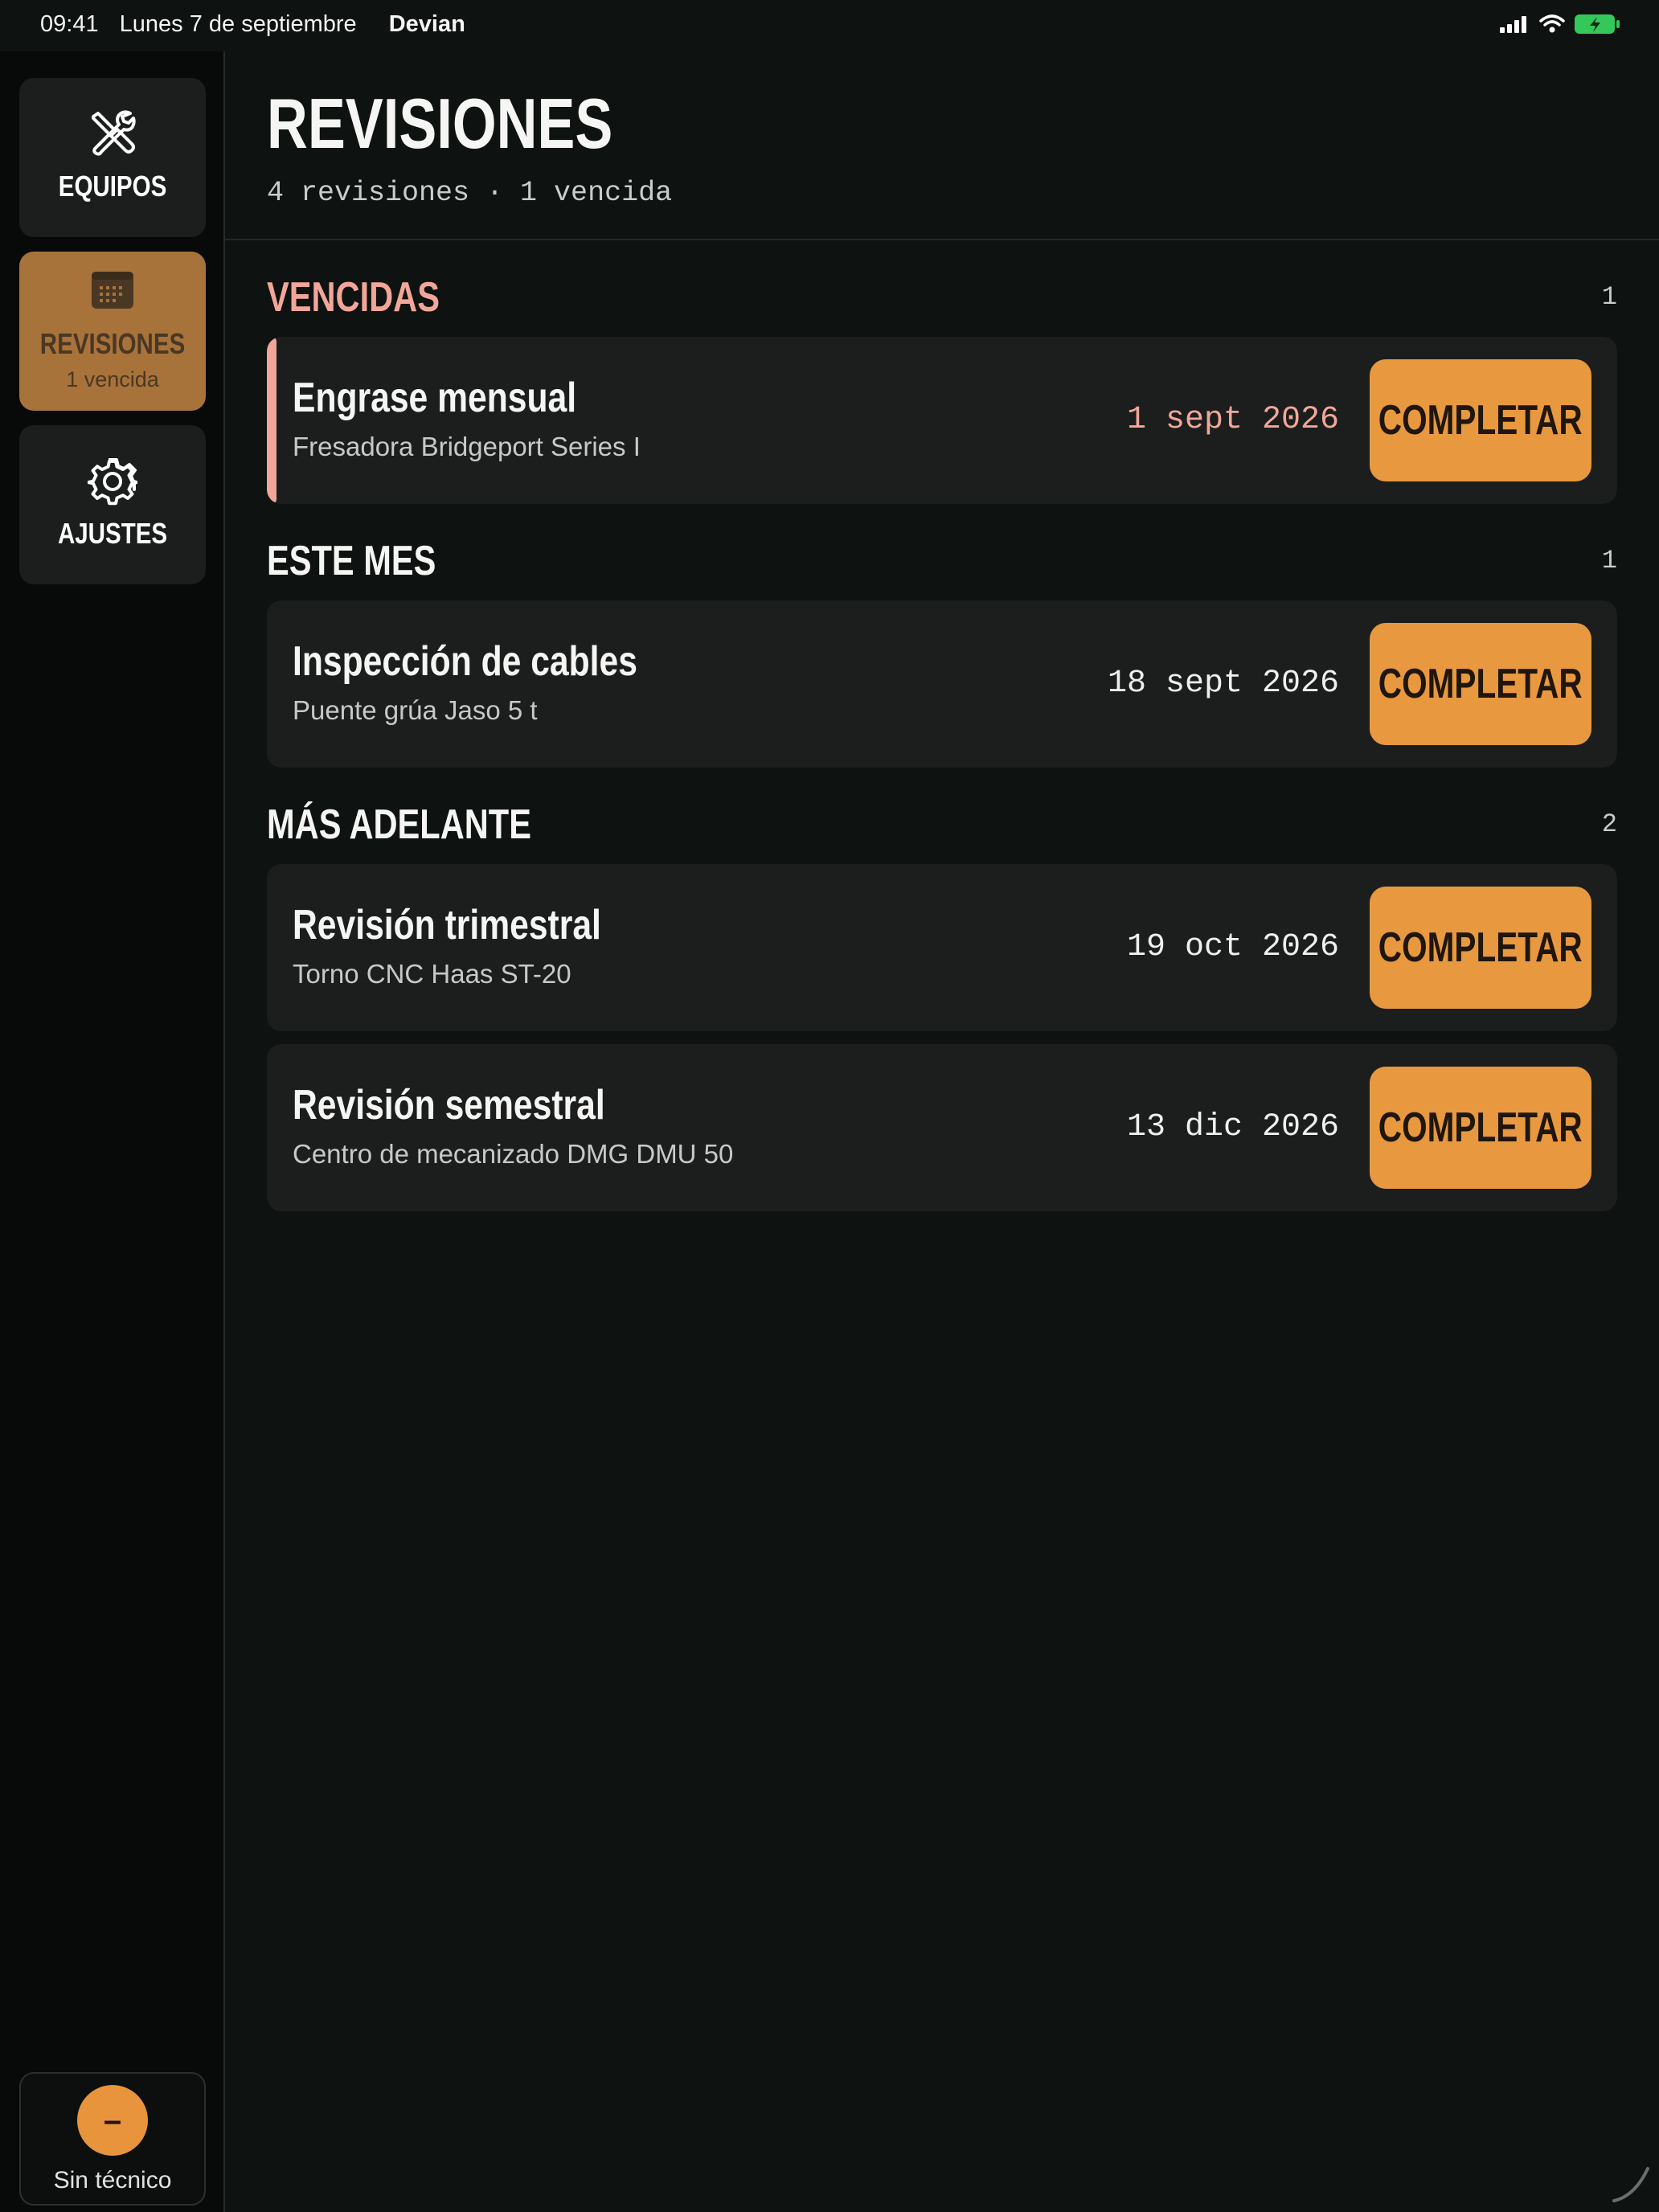 This screenshot has width=1659, height=2212. I want to click on signal-icon, so click(1513, 24).